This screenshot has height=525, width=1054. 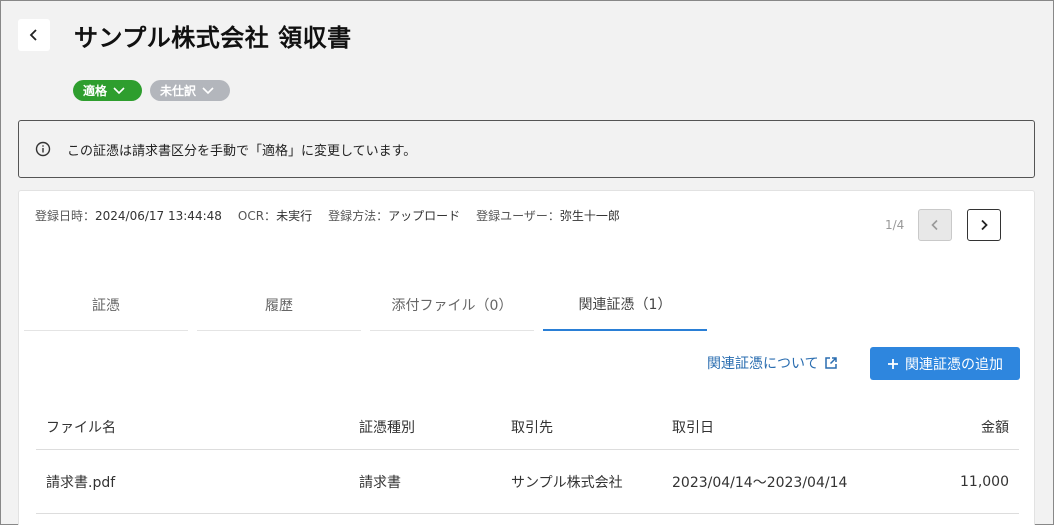 I want to click on info-icon, so click(x=43, y=149).